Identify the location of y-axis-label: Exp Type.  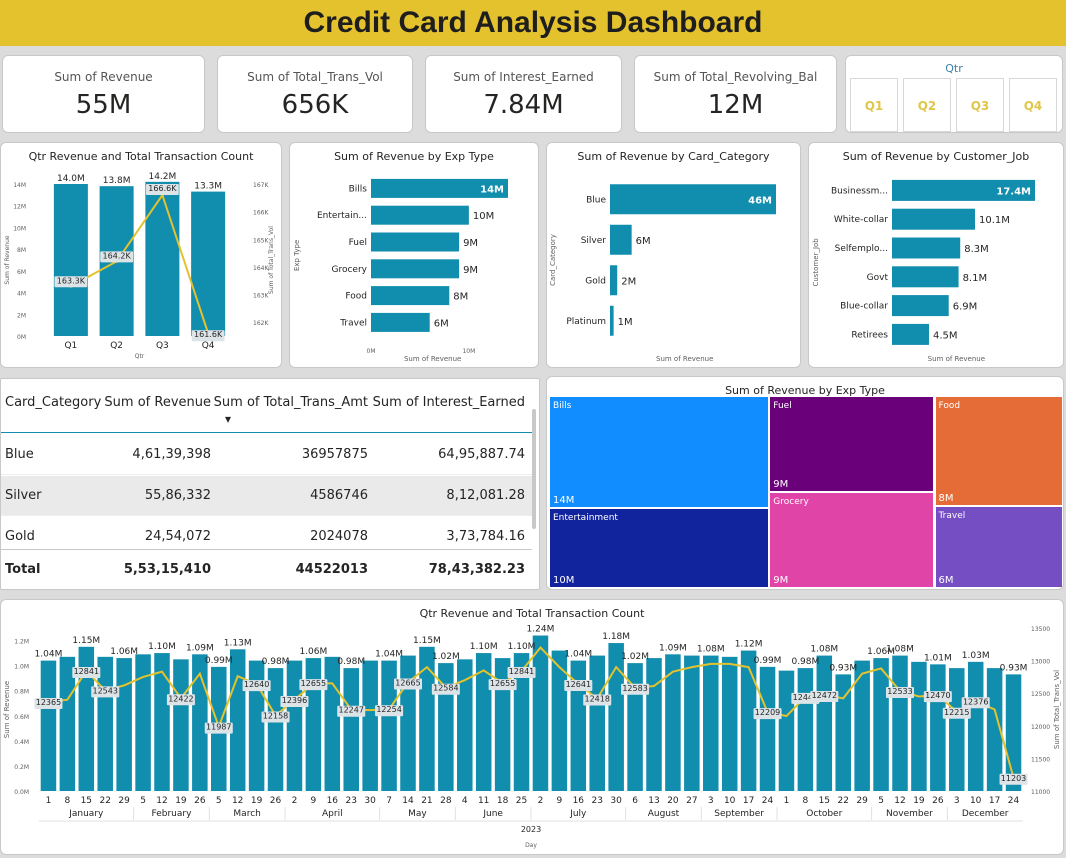
(297, 255).